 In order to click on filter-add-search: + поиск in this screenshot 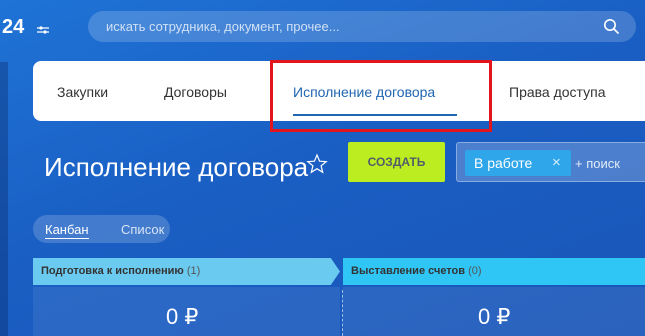, I will do `click(597, 163)`.